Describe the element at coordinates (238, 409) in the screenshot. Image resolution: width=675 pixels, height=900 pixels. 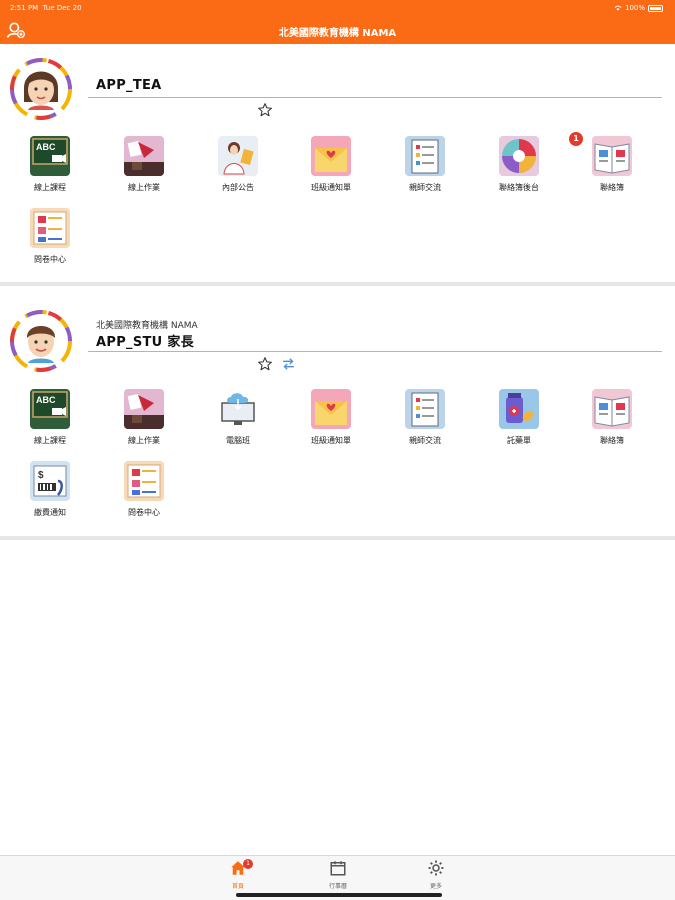
I see `computer-class-icon` at that location.